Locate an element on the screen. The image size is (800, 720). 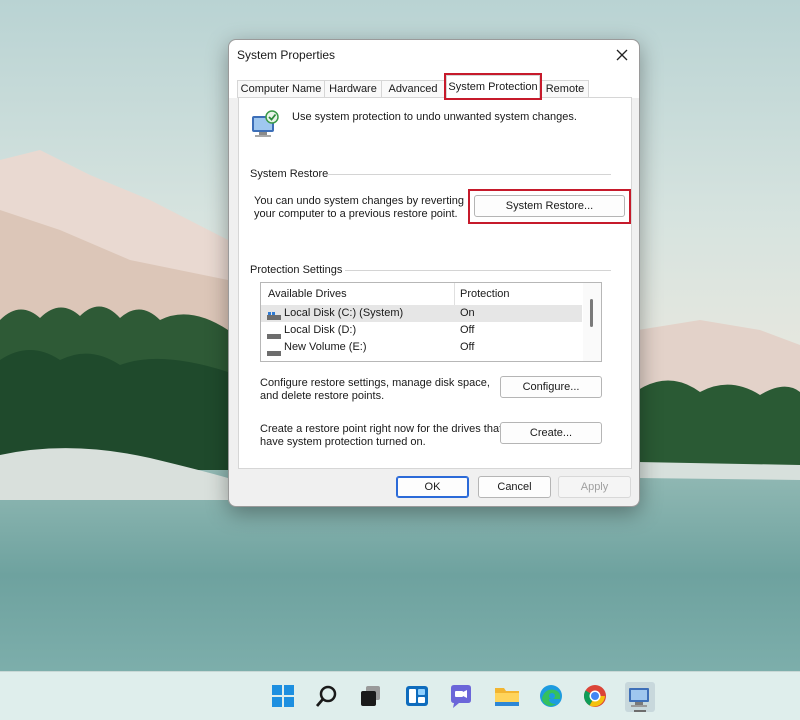
task-view-icon is located at coordinates (371, 696).